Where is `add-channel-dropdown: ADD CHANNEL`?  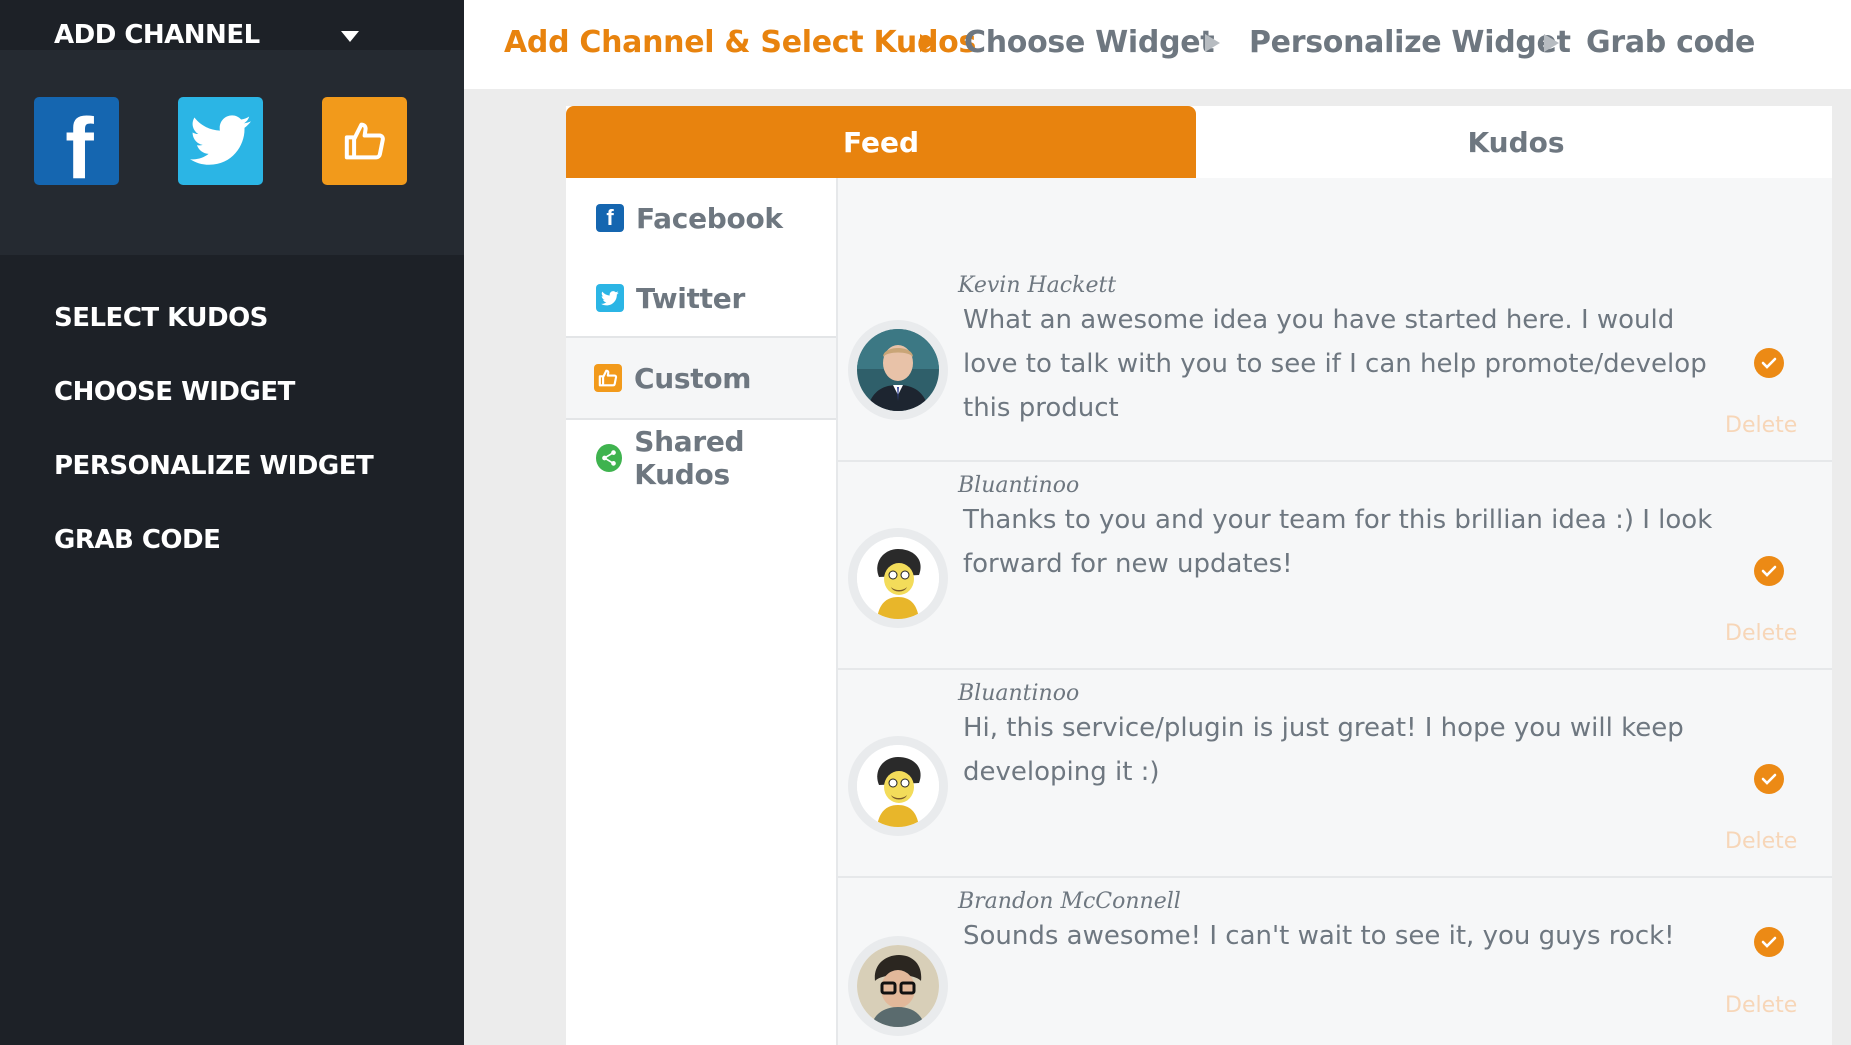
add-channel-dropdown: ADD CHANNEL is located at coordinates (232, 25).